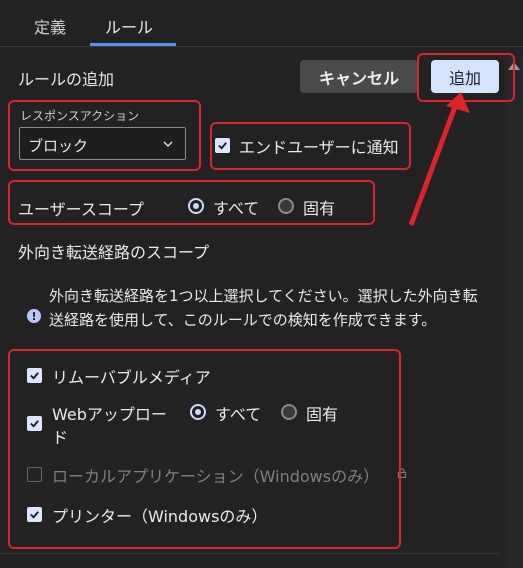  Describe the element at coordinates (50, 26) in the screenshot. I see `tab-definition: 定義` at that location.